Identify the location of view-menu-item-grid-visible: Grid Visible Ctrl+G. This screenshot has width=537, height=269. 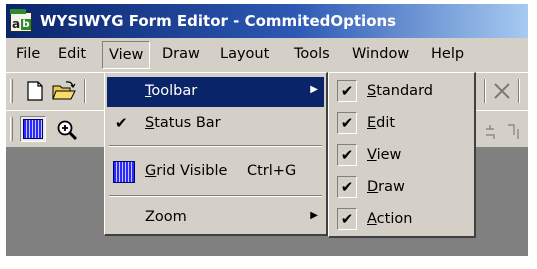
(215, 172).